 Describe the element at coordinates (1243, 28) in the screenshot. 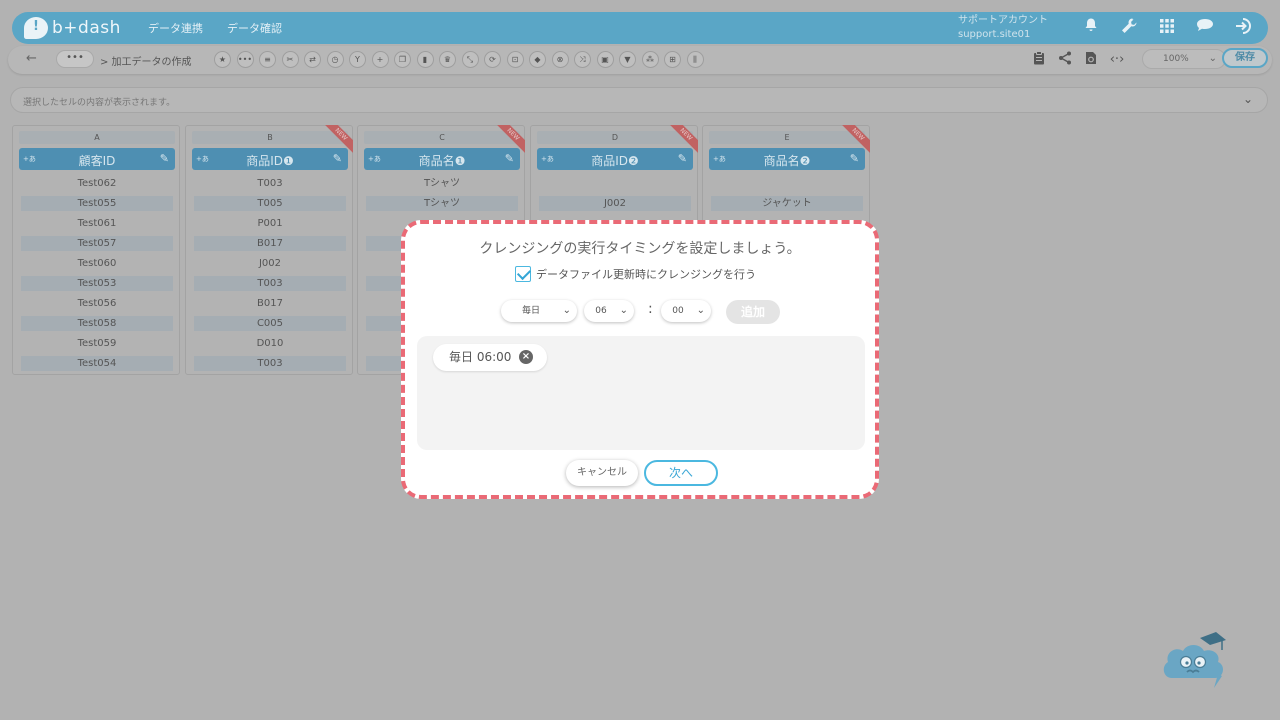

I see `logout-icon` at that location.